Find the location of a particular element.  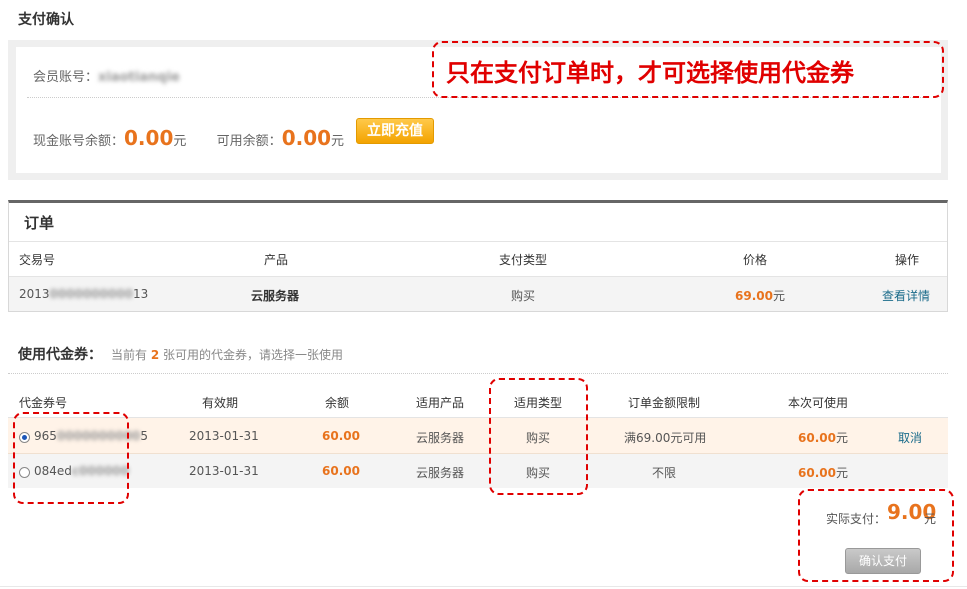

order-pay-type: 购买 is located at coordinates (523, 296).